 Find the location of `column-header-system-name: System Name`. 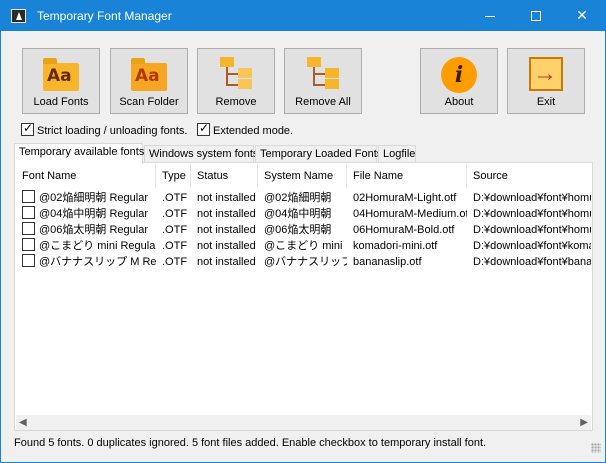

column-header-system-name: System Name is located at coordinates (302, 176).